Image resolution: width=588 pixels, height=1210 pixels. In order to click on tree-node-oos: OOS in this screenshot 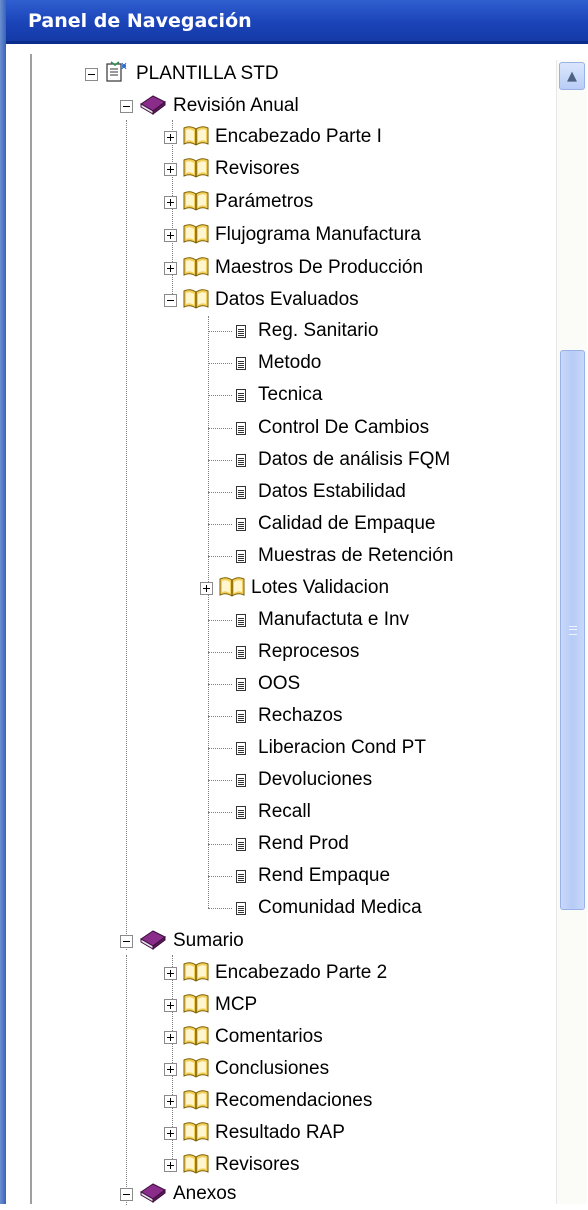, I will do `click(267, 684)`.